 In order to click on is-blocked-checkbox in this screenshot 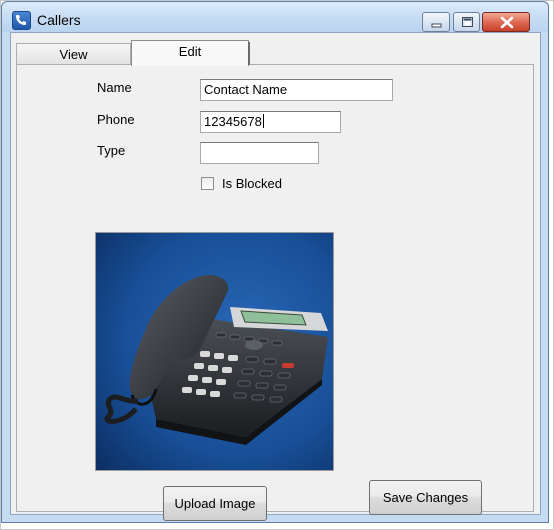, I will do `click(207, 183)`.